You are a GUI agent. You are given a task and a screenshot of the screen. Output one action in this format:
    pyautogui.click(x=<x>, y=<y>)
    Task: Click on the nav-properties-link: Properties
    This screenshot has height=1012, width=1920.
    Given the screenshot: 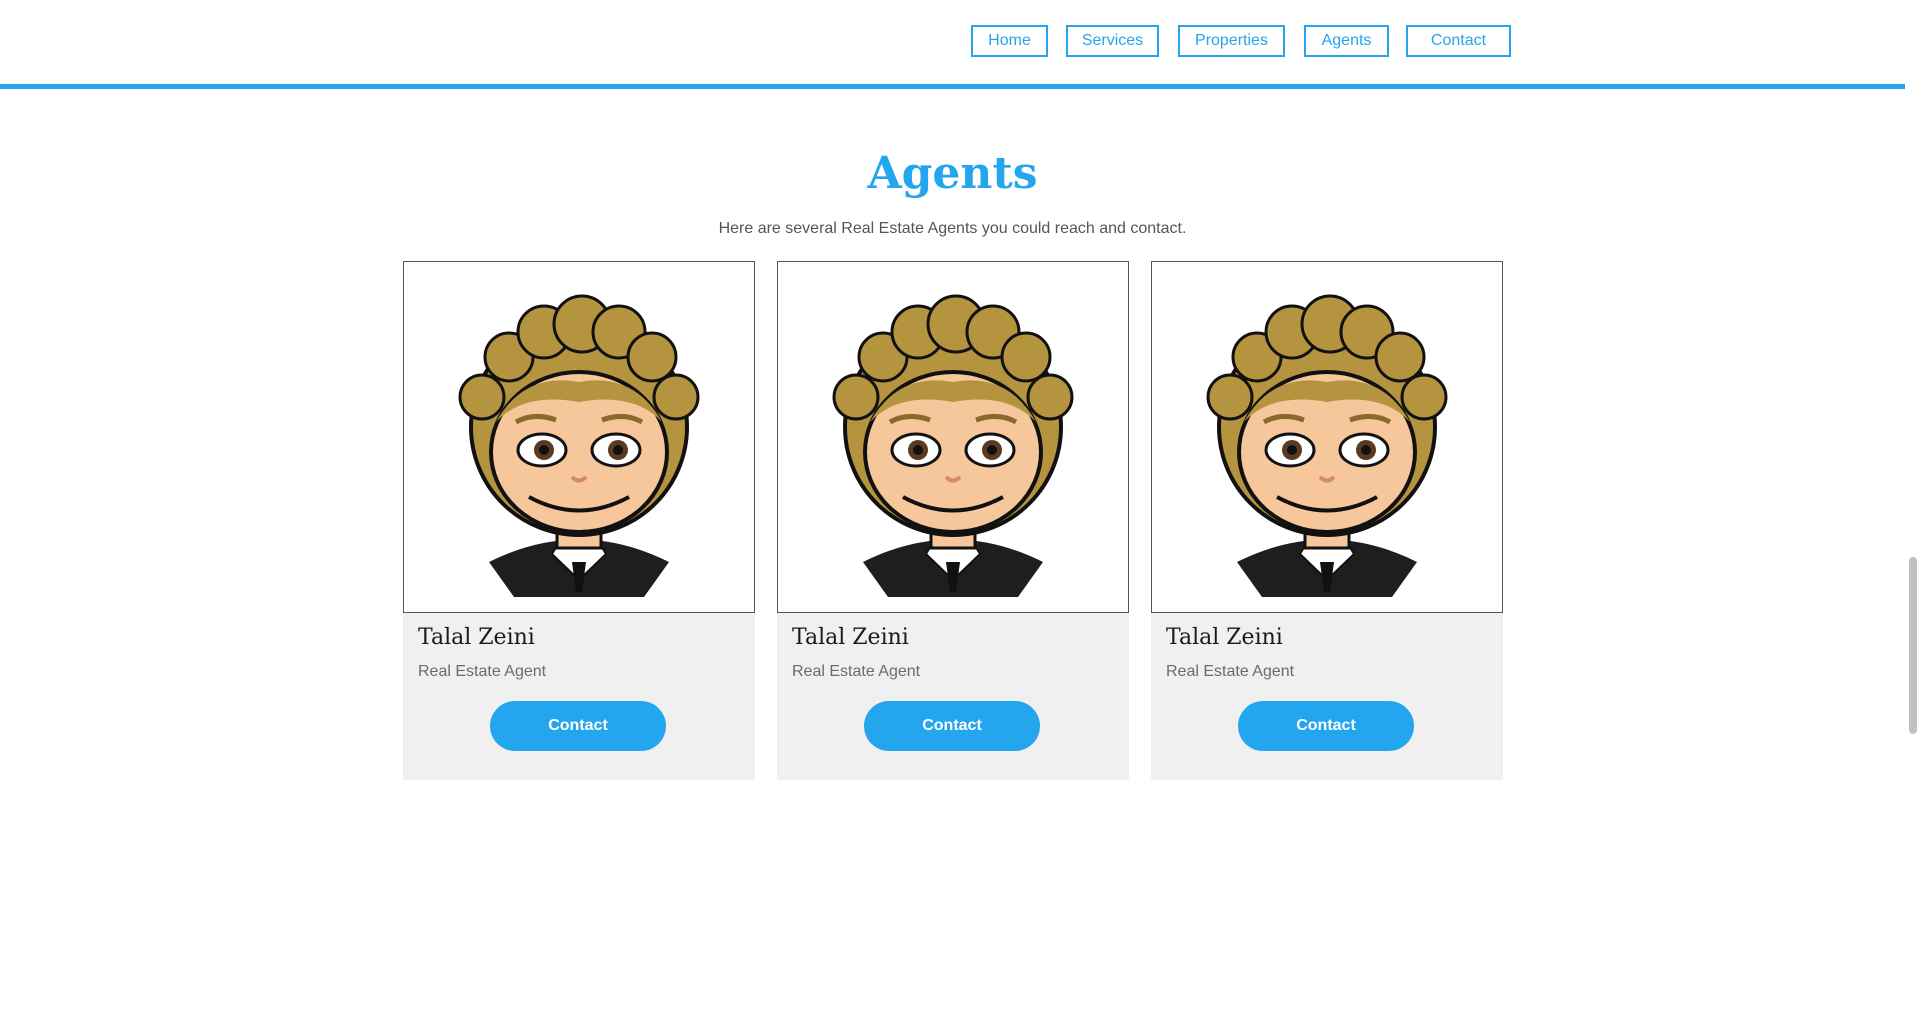 What is the action you would take?
    pyautogui.click(x=1231, y=41)
    